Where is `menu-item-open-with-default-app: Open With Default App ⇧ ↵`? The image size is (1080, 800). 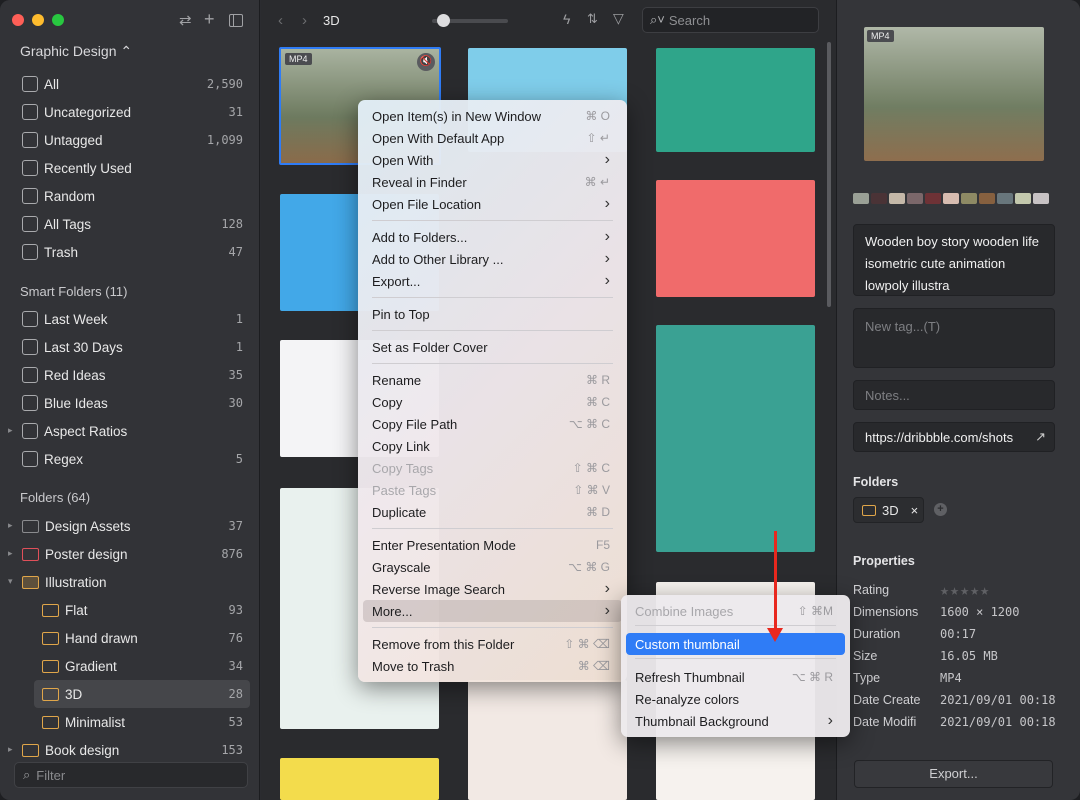
menu-item-open-with-default-app: Open With Default App ⇧ ↵ is located at coordinates (492, 138).